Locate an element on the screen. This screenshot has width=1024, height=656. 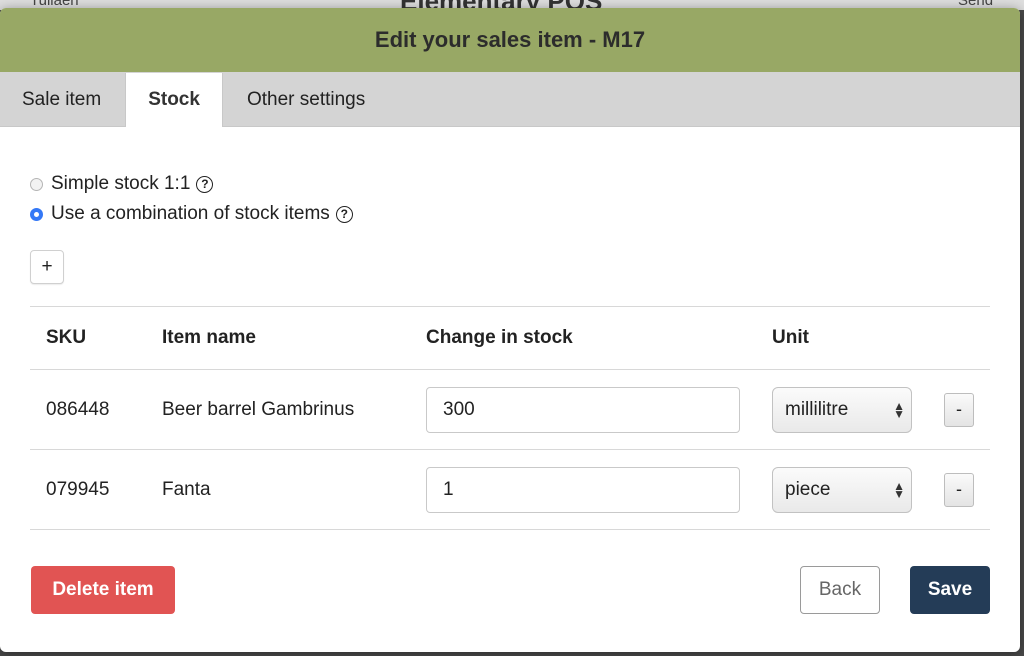
unit-select-value: piece is located at coordinates (808, 489).